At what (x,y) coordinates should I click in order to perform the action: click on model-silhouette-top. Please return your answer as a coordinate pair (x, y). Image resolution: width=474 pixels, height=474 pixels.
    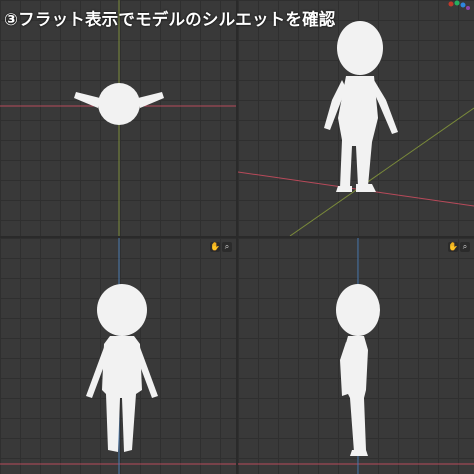
    Looking at the image, I should click on (119, 104).